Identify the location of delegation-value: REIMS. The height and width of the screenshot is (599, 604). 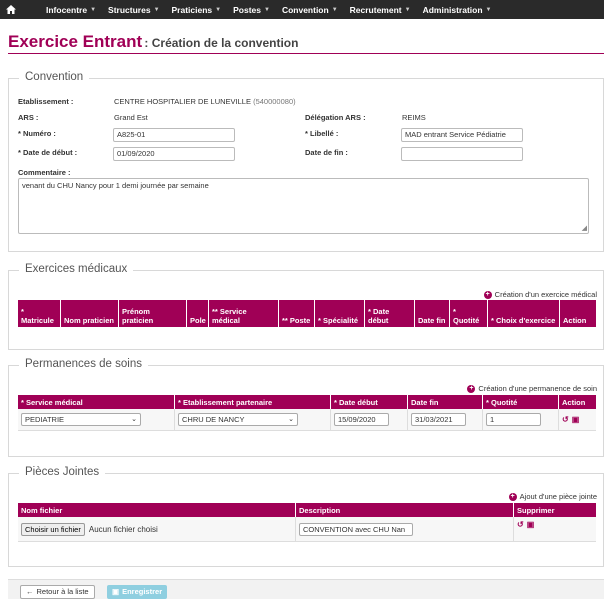
(414, 117).